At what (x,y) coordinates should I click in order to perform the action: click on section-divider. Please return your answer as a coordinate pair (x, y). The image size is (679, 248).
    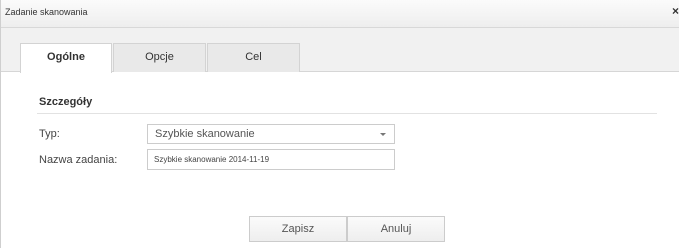
    Looking at the image, I should click on (347, 113).